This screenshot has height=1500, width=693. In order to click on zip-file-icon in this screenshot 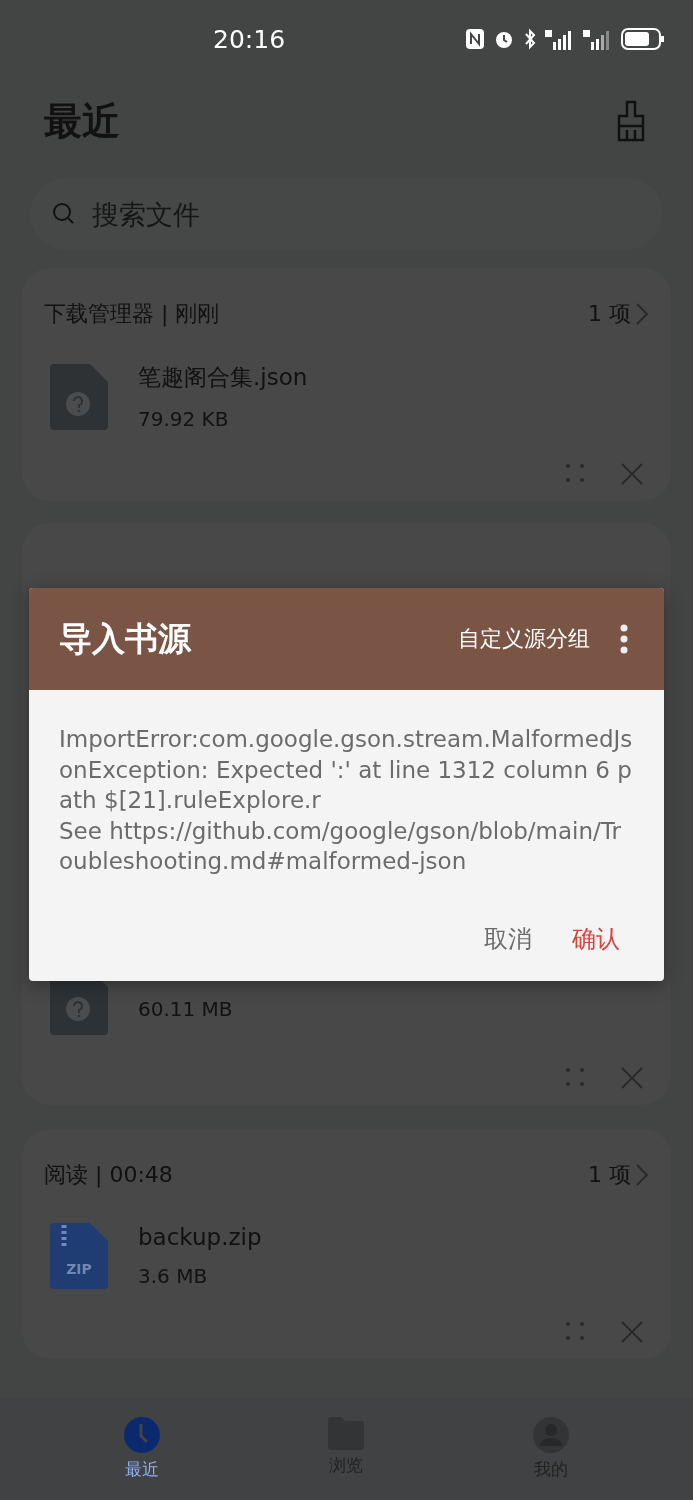, I will do `click(79, 1256)`.